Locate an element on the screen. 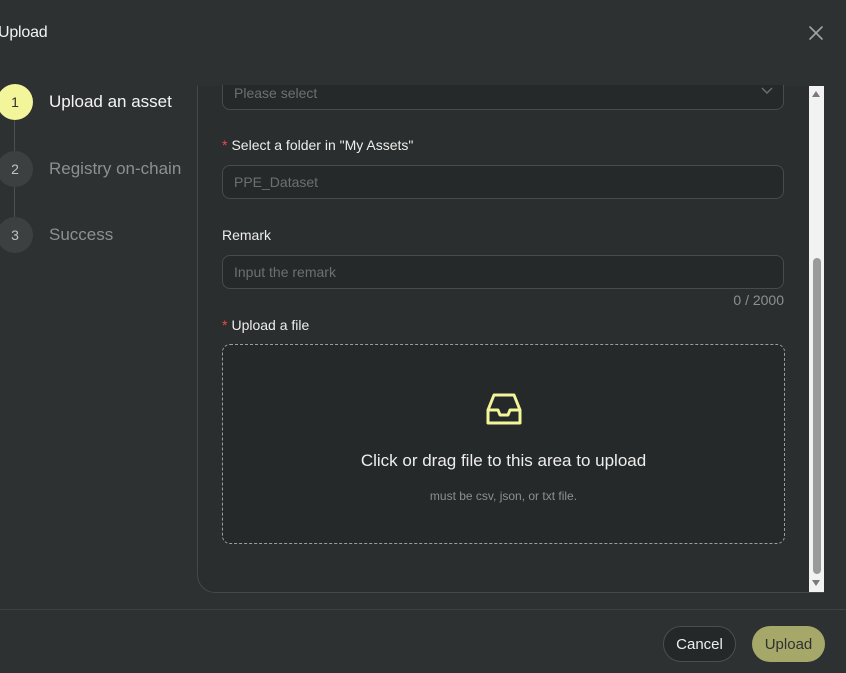  close-icon is located at coordinates (816, 33).